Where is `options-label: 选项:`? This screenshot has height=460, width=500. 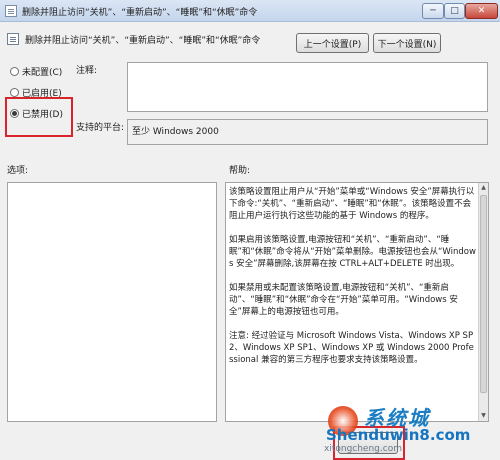
options-label: 选项: is located at coordinates (18, 171).